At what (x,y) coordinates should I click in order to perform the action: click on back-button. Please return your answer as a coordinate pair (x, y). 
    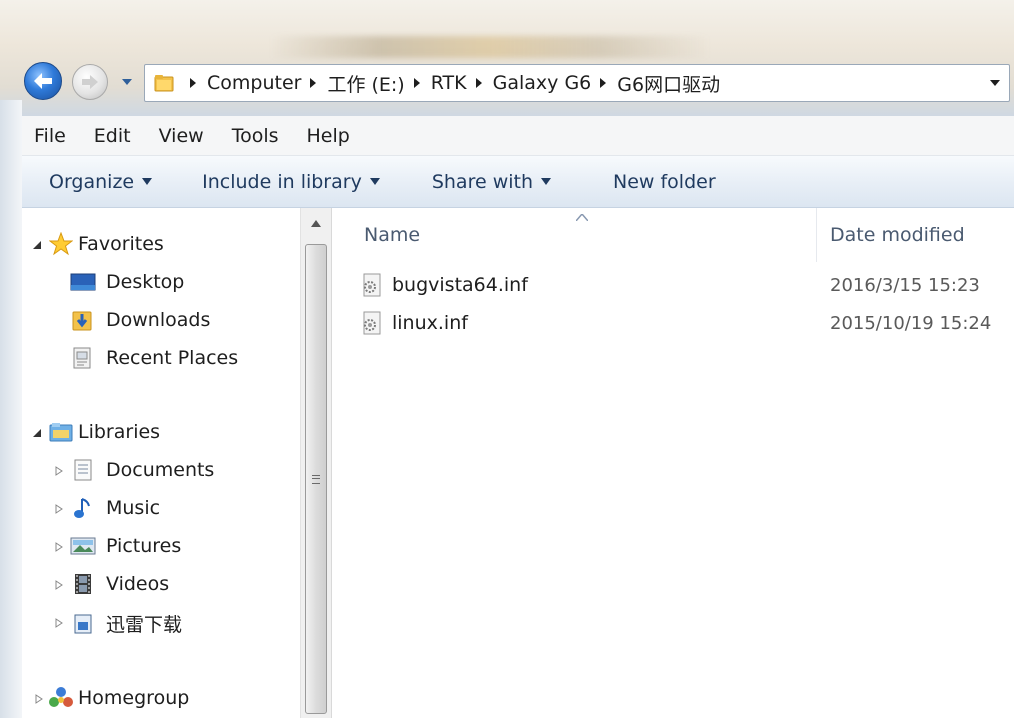
    Looking at the image, I should click on (43, 81).